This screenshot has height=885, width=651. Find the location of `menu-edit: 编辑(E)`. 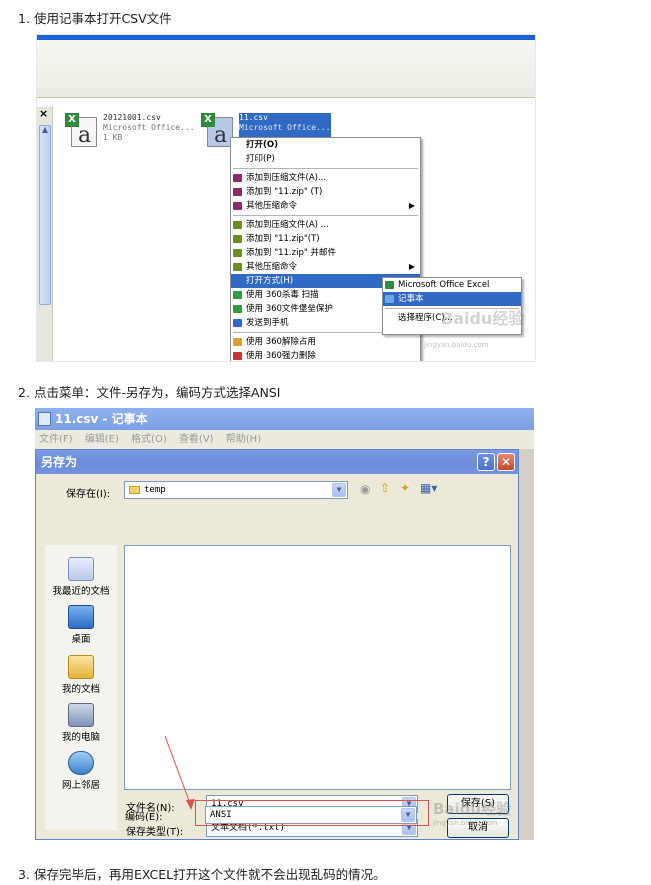

menu-edit: 编辑(E) is located at coordinates (102, 439).